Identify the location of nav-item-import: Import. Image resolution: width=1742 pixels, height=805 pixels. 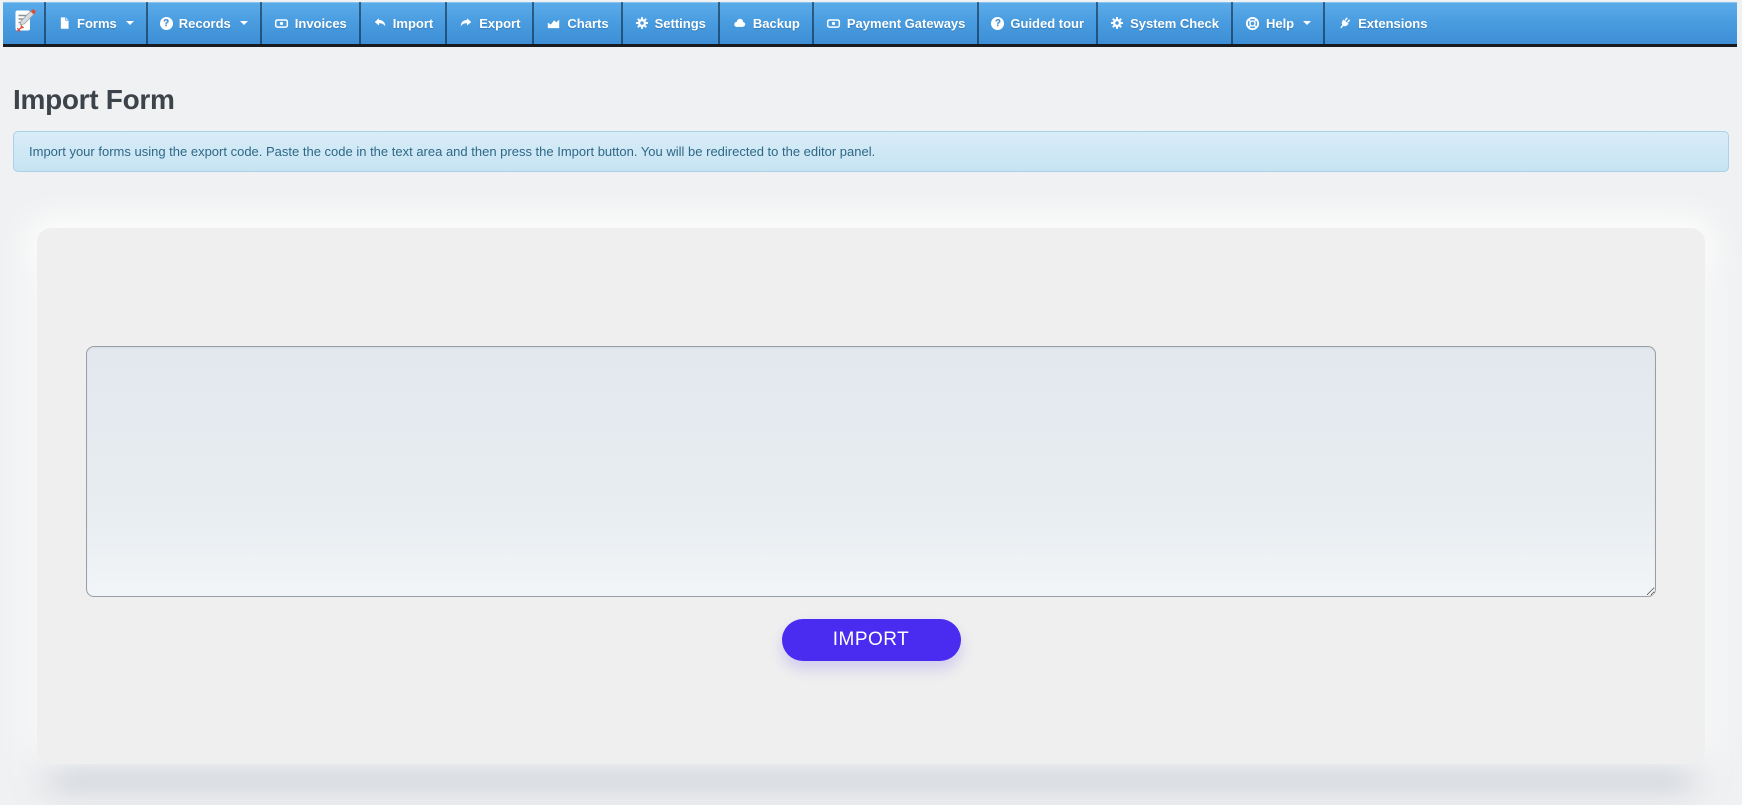
(401, 23).